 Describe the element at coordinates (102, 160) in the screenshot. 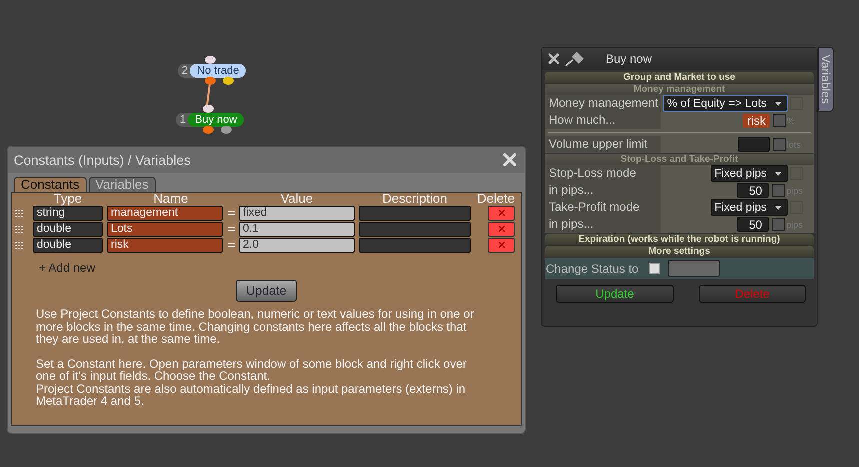

I see `window-title: Constants (Inputs) / Variables` at that location.